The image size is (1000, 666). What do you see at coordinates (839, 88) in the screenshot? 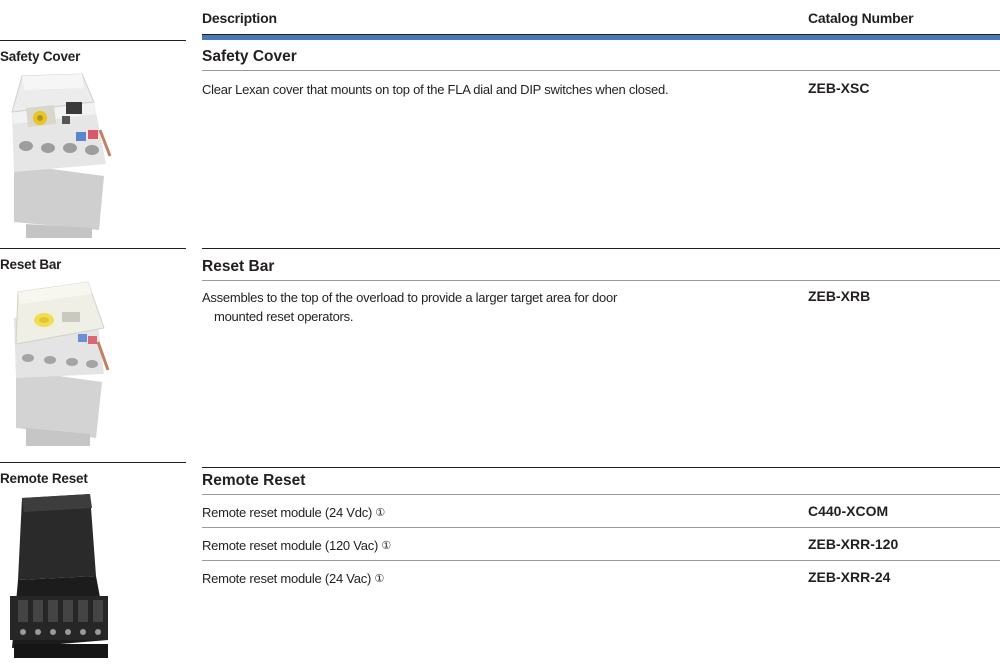
I see `catalog-number-cell: ZEB-XSC` at bounding box center [839, 88].